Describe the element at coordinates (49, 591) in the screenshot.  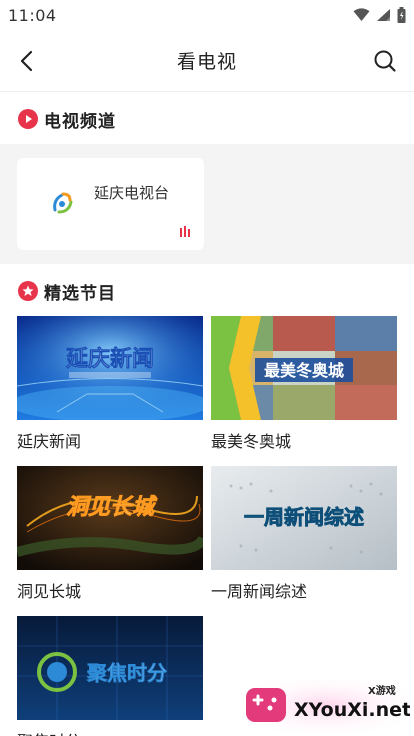
I see `program-title: 洞见长城` at that location.